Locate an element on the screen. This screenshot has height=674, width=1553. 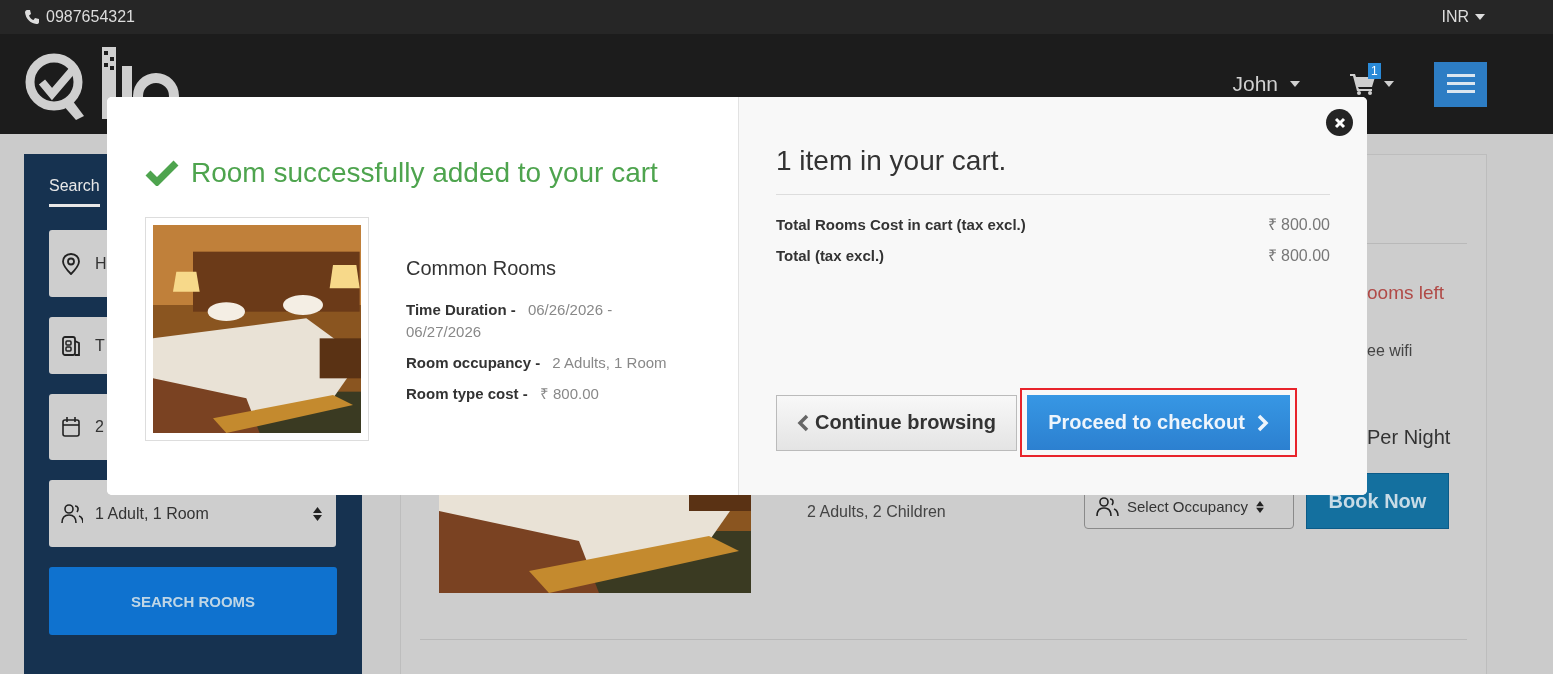
occupancy-text: 2 Adults, 2 Children is located at coordinates (877, 512).